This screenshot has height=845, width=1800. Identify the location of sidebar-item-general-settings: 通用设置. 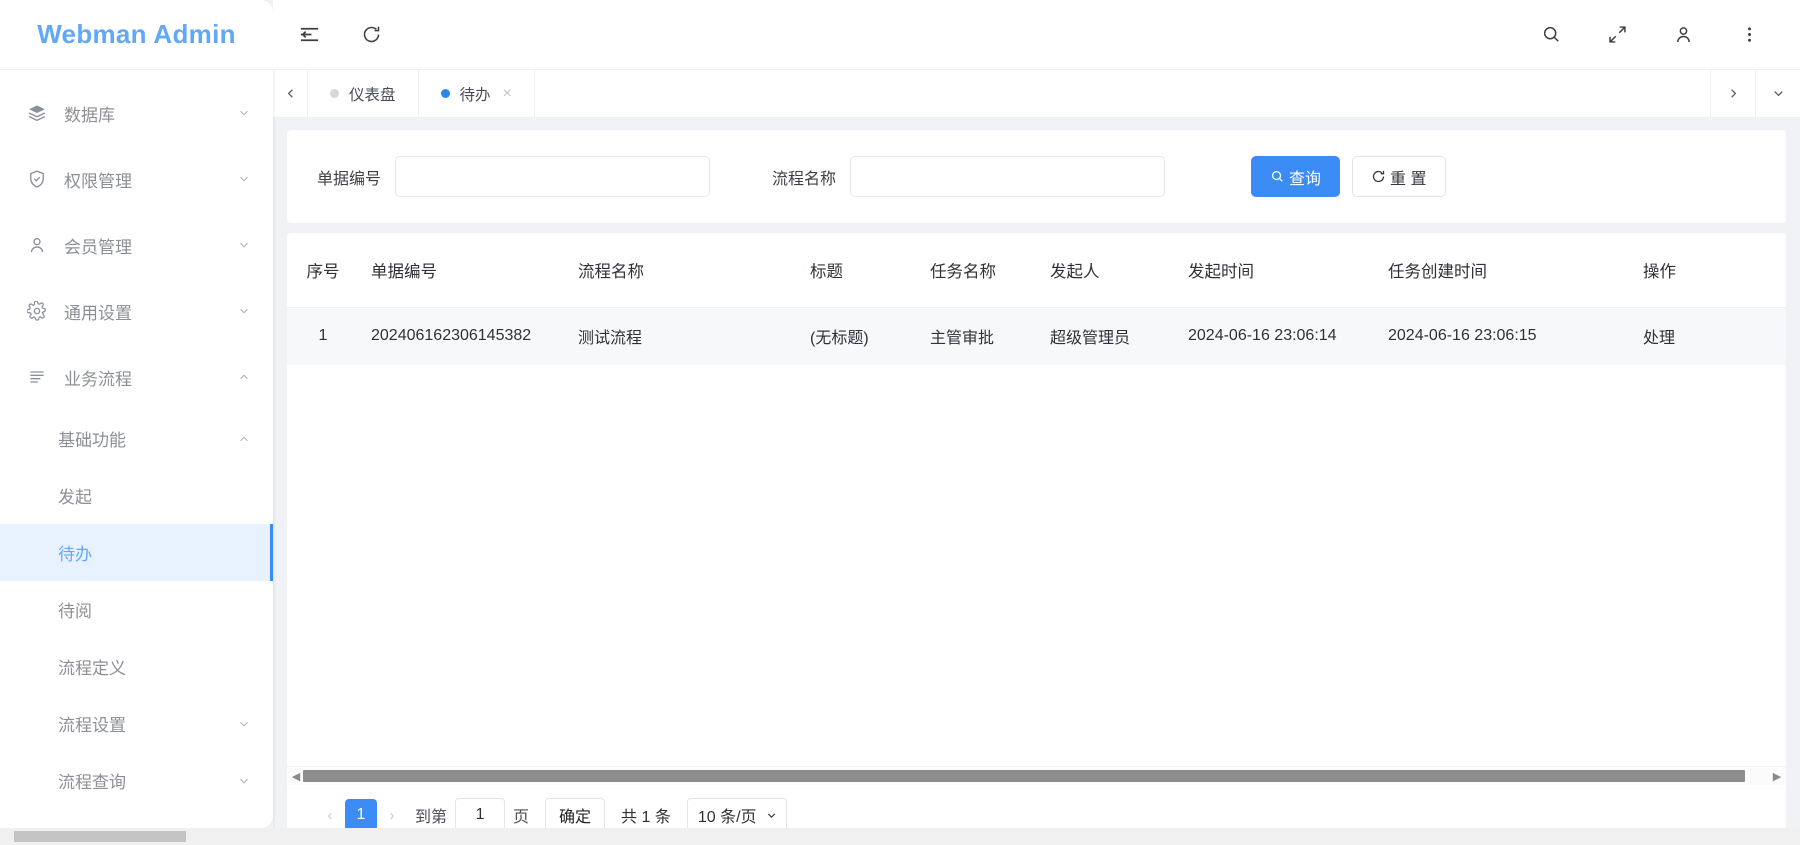
(136, 311).